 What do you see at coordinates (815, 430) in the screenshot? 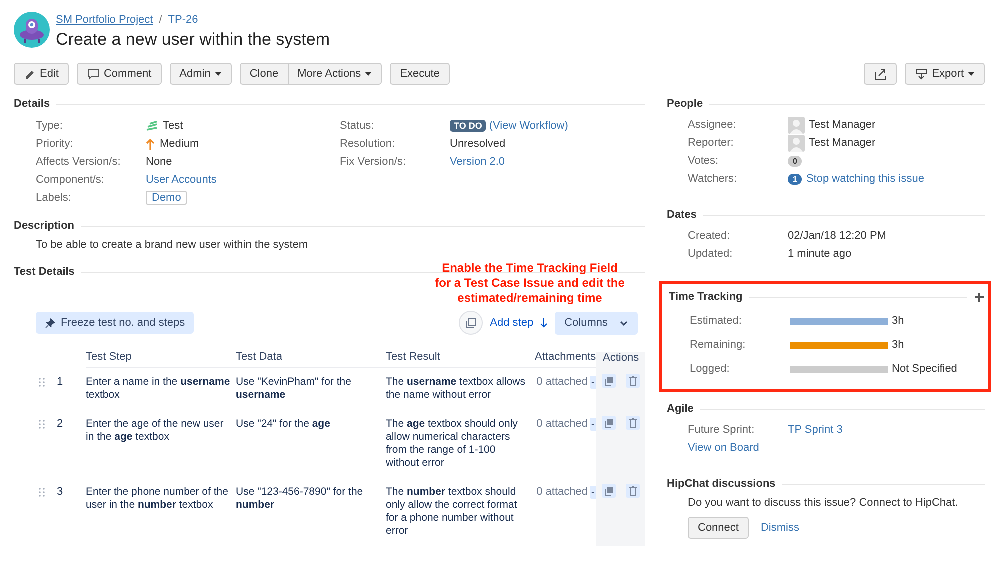
I see `sprint-link: TP Sprint 3` at bounding box center [815, 430].